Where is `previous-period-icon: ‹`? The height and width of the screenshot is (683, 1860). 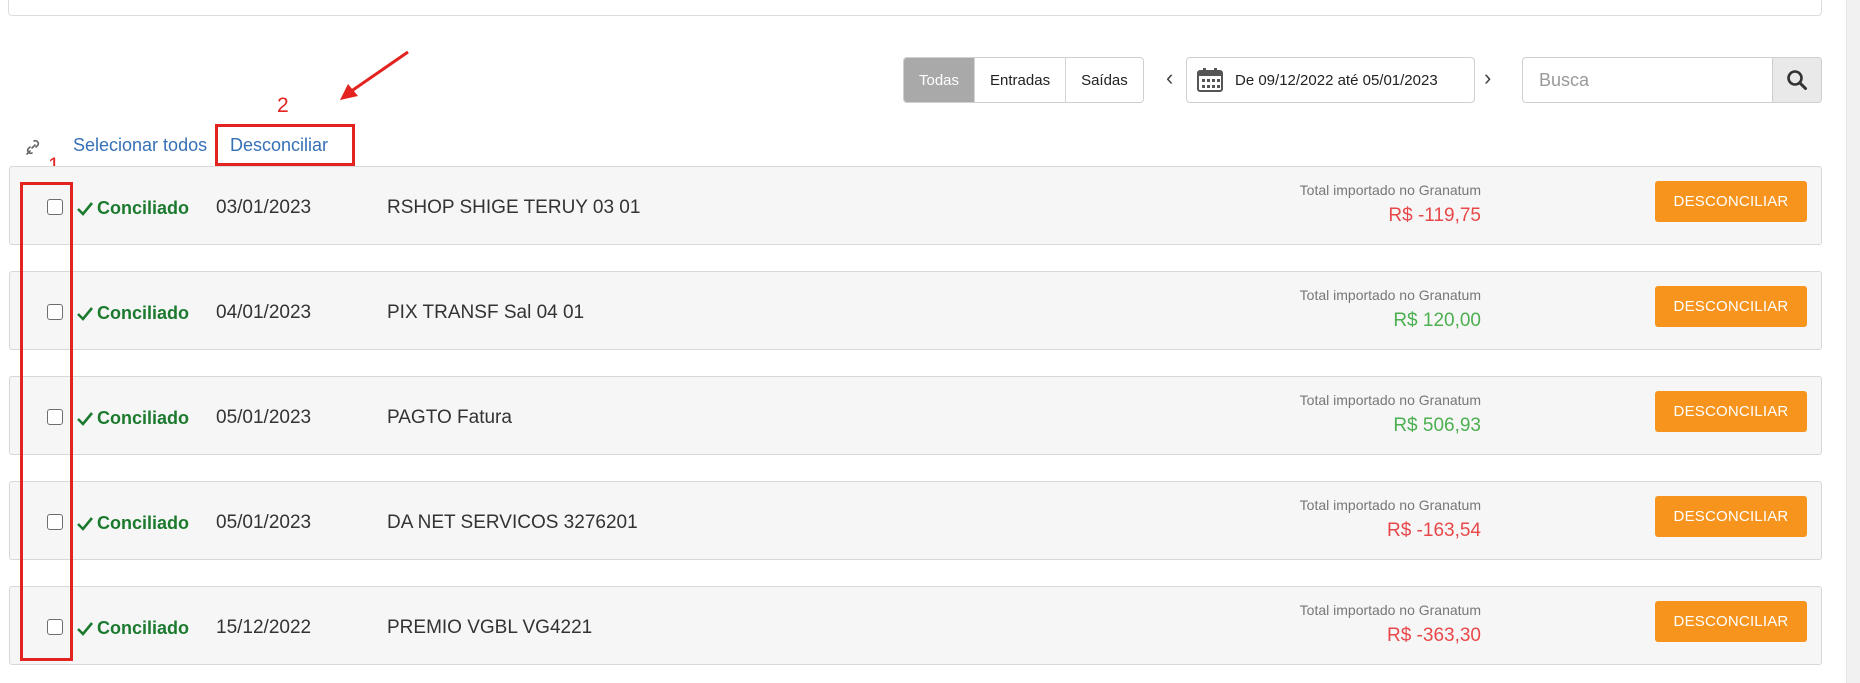 previous-period-icon: ‹ is located at coordinates (1169, 78).